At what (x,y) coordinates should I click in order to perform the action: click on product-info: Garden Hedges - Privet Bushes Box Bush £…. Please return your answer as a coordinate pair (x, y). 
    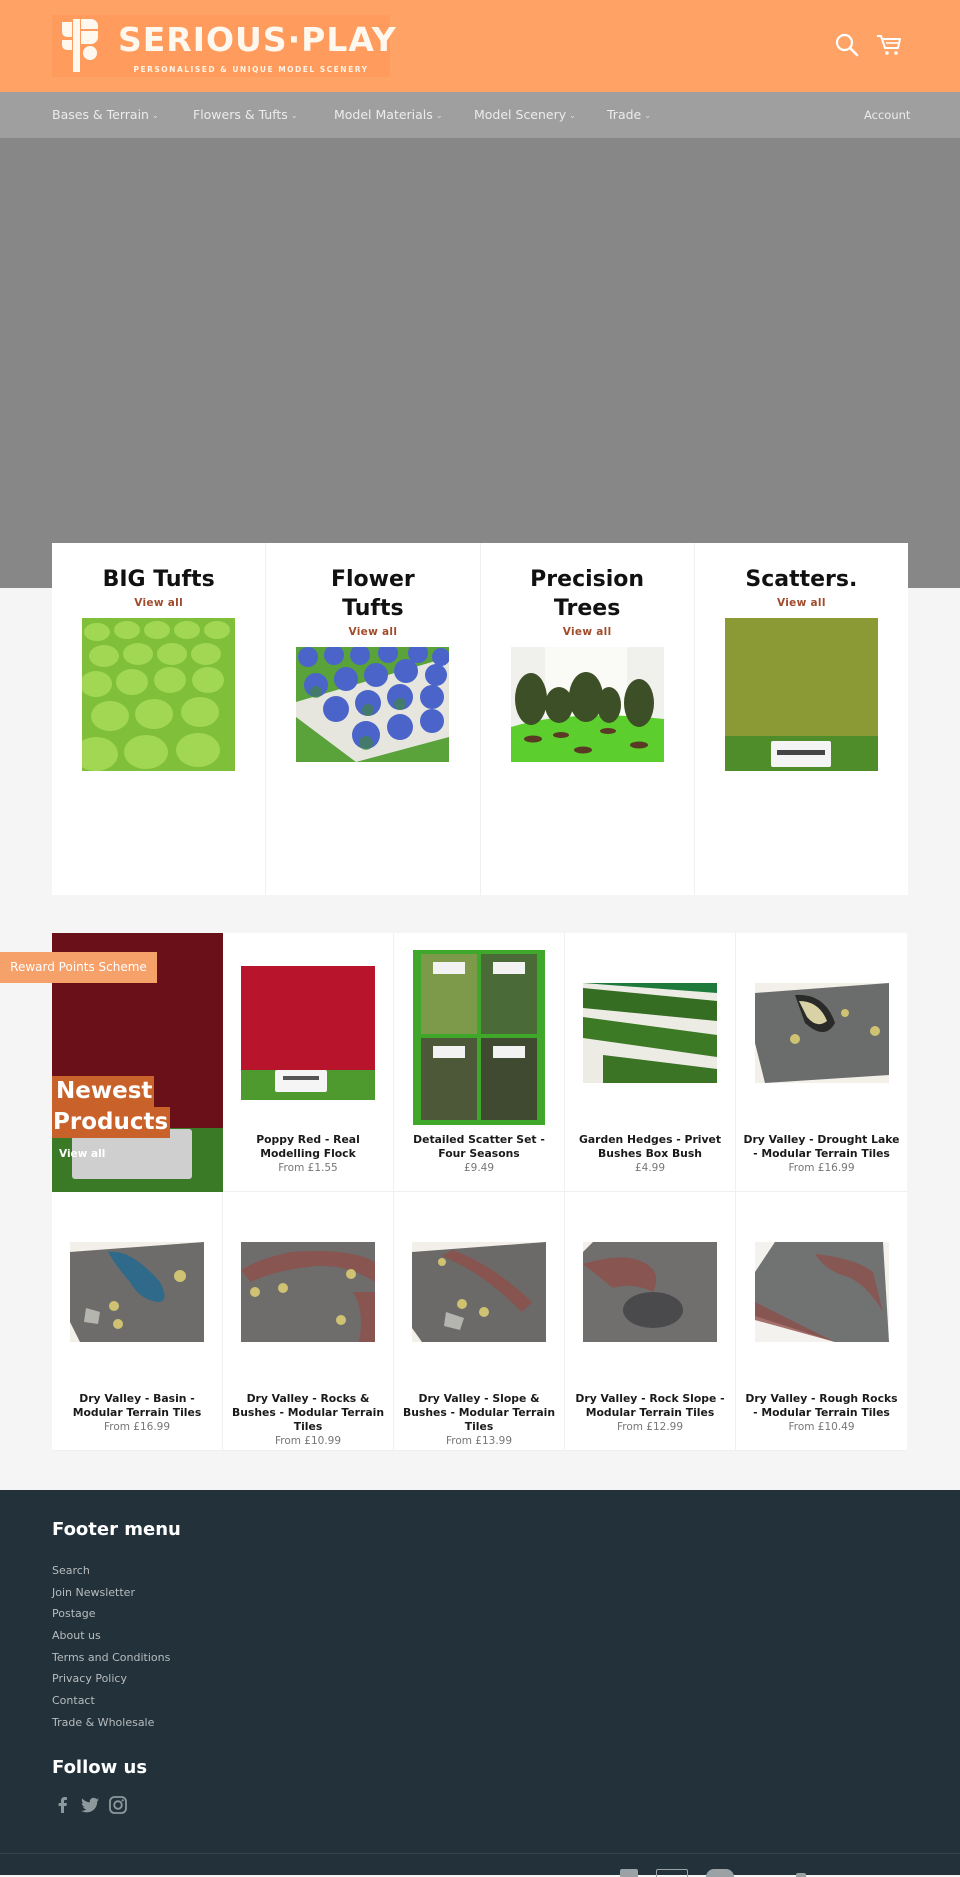
    Looking at the image, I should click on (650, 1154).